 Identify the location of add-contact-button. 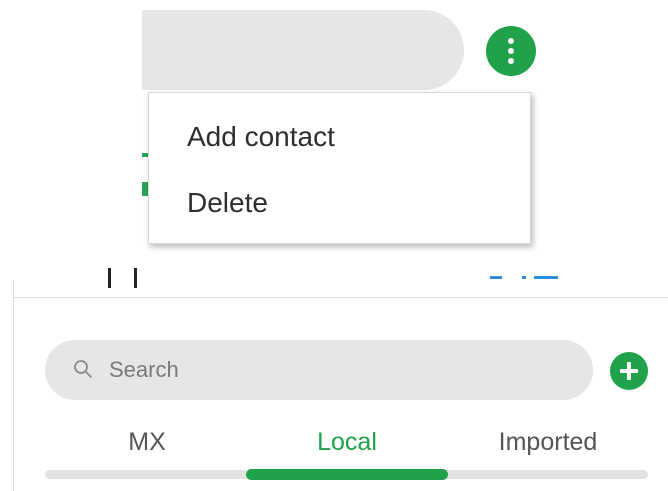
(629, 371).